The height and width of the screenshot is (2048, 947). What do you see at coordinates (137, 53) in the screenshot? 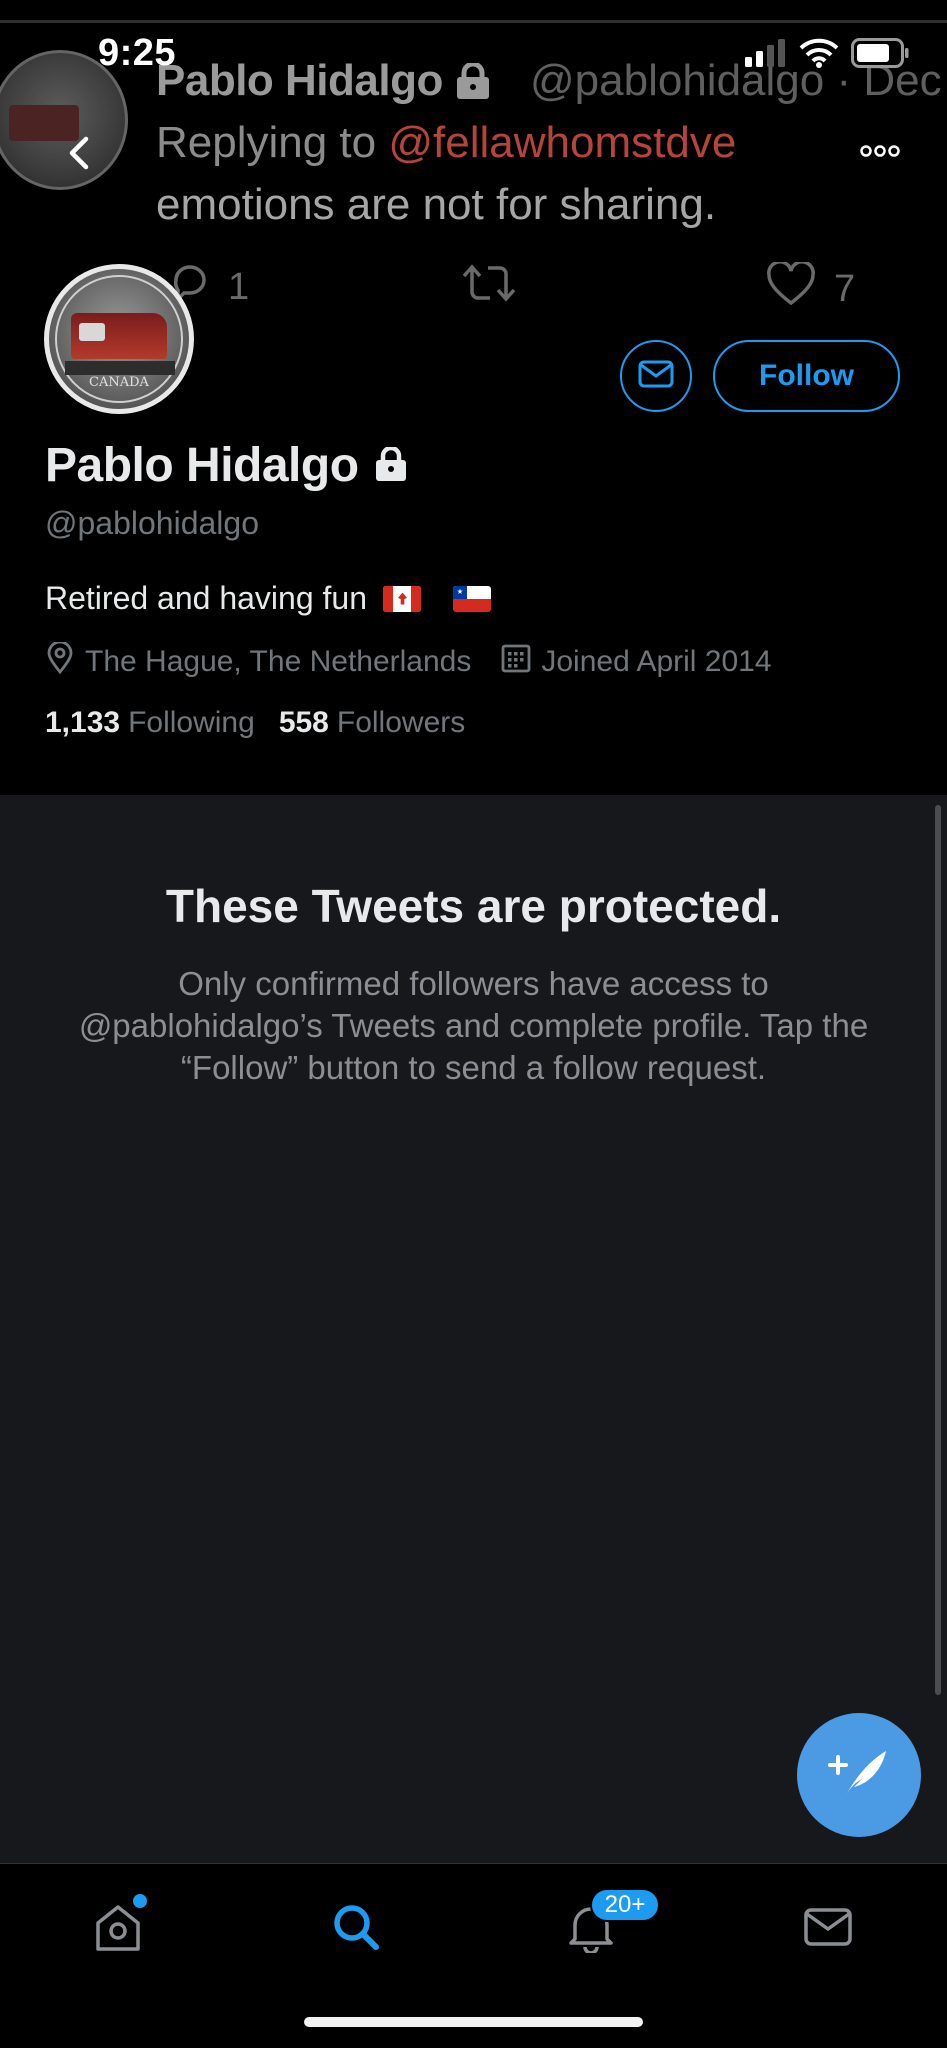
I see `status-time: 9:25` at bounding box center [137, 53].